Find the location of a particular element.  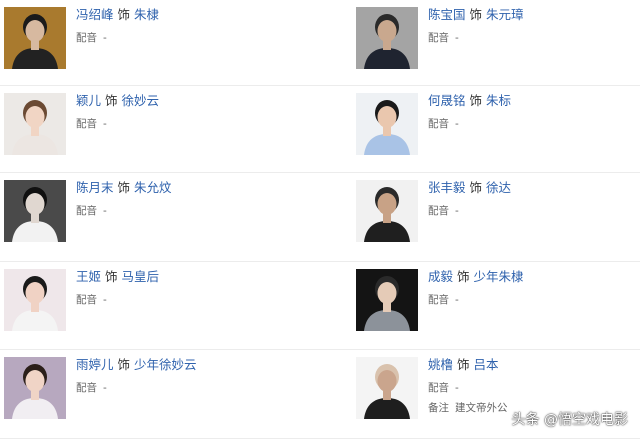

role-name-link: 朱标 is located at coordinates (498, 100).